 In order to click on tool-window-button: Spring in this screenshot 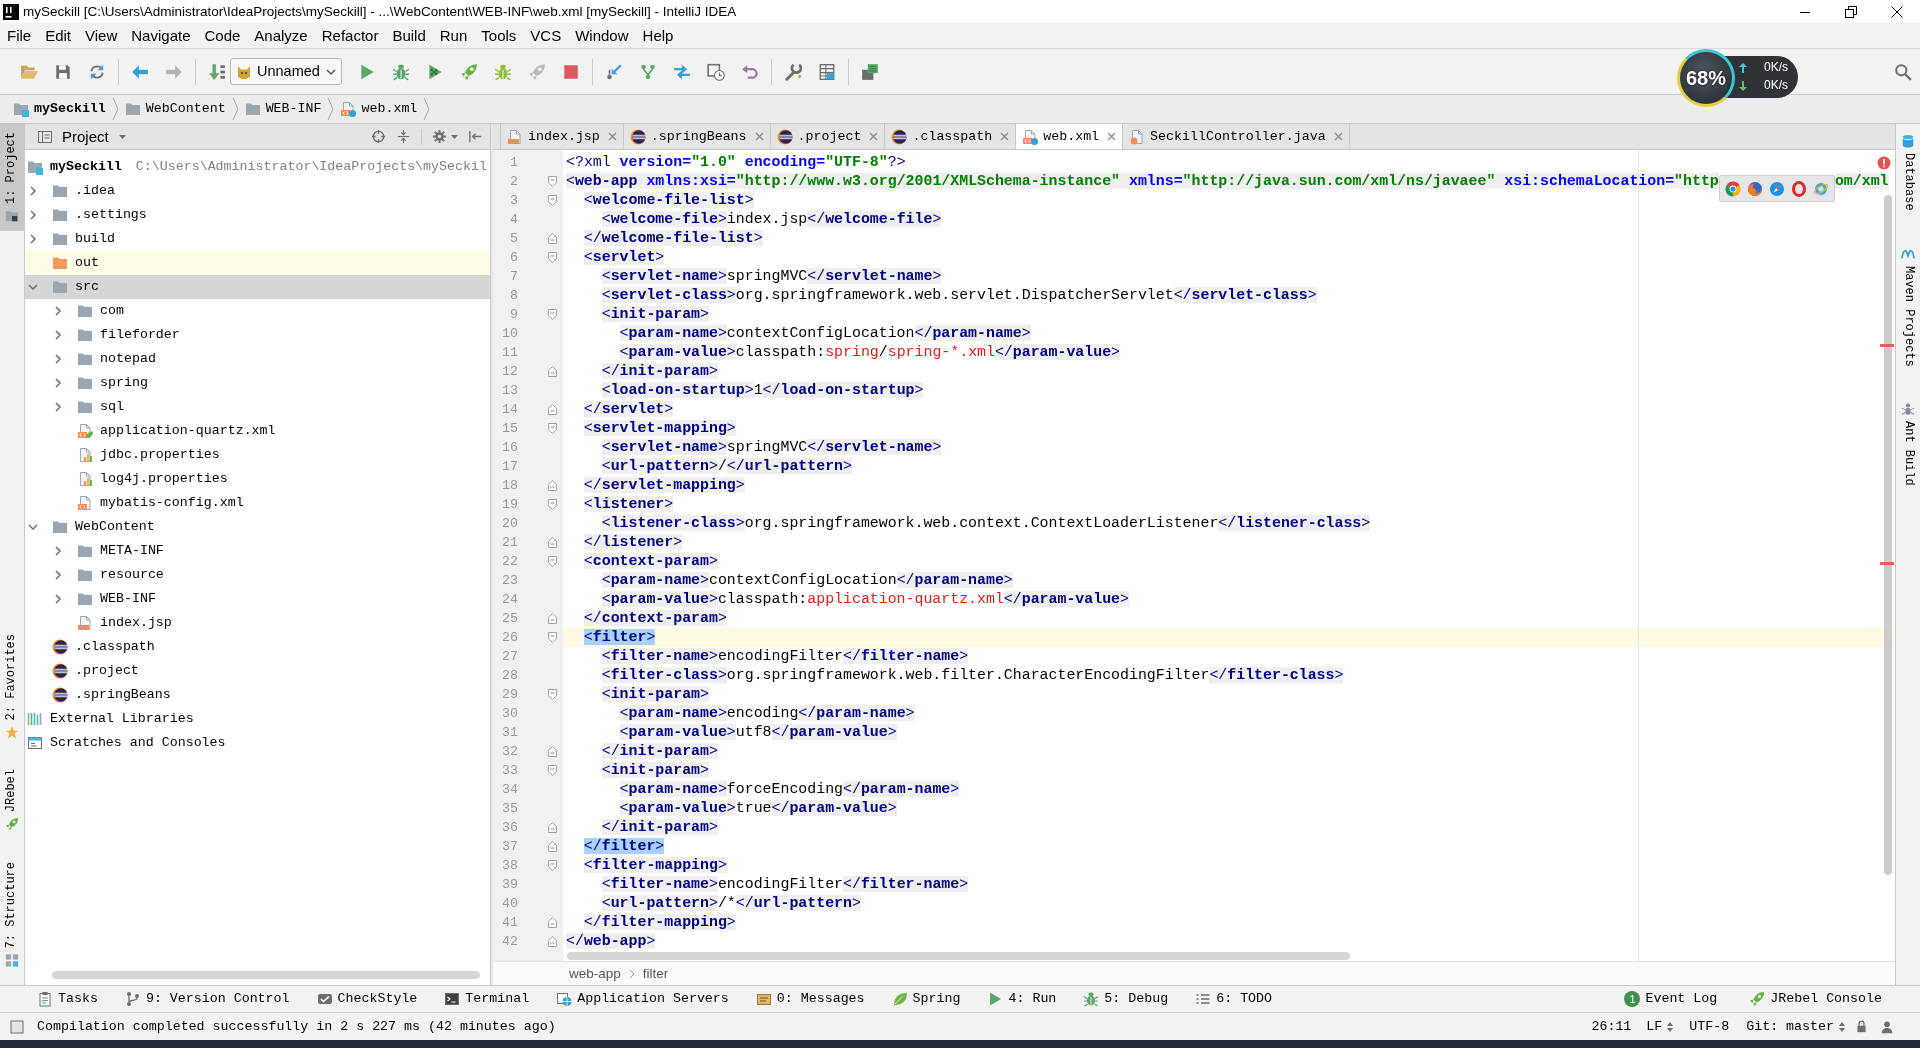, I will do `click(926, 999)`.